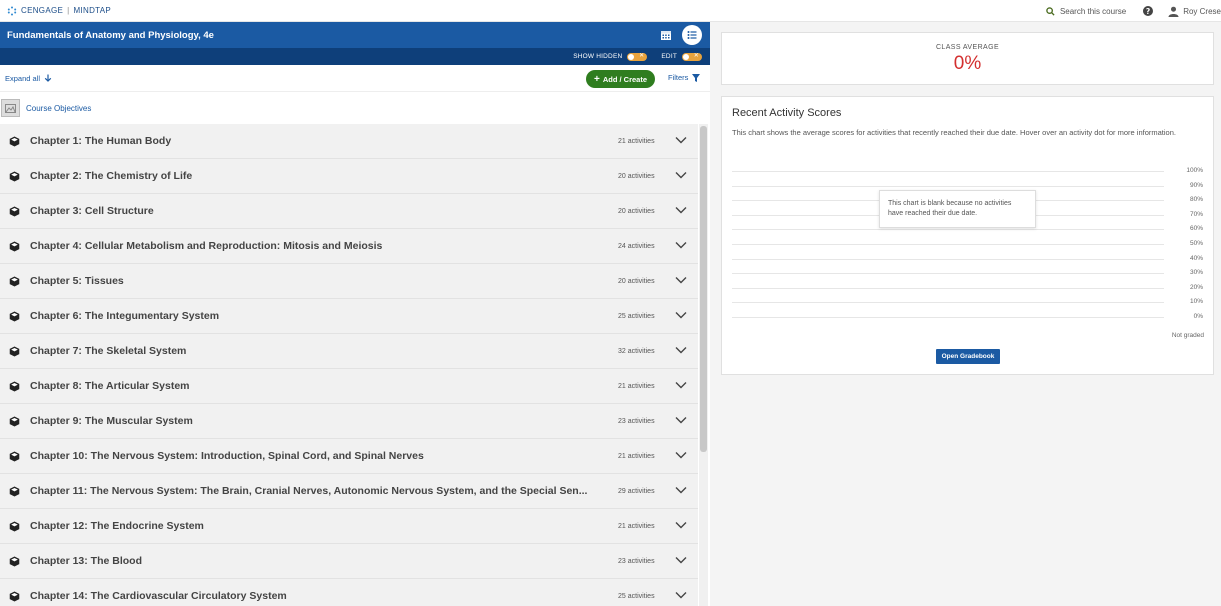 This screenshot has width=1221, height=606. Describe the element at coordinates (596, 79) in the screenshot. I see `plus-icon: +` at that location.